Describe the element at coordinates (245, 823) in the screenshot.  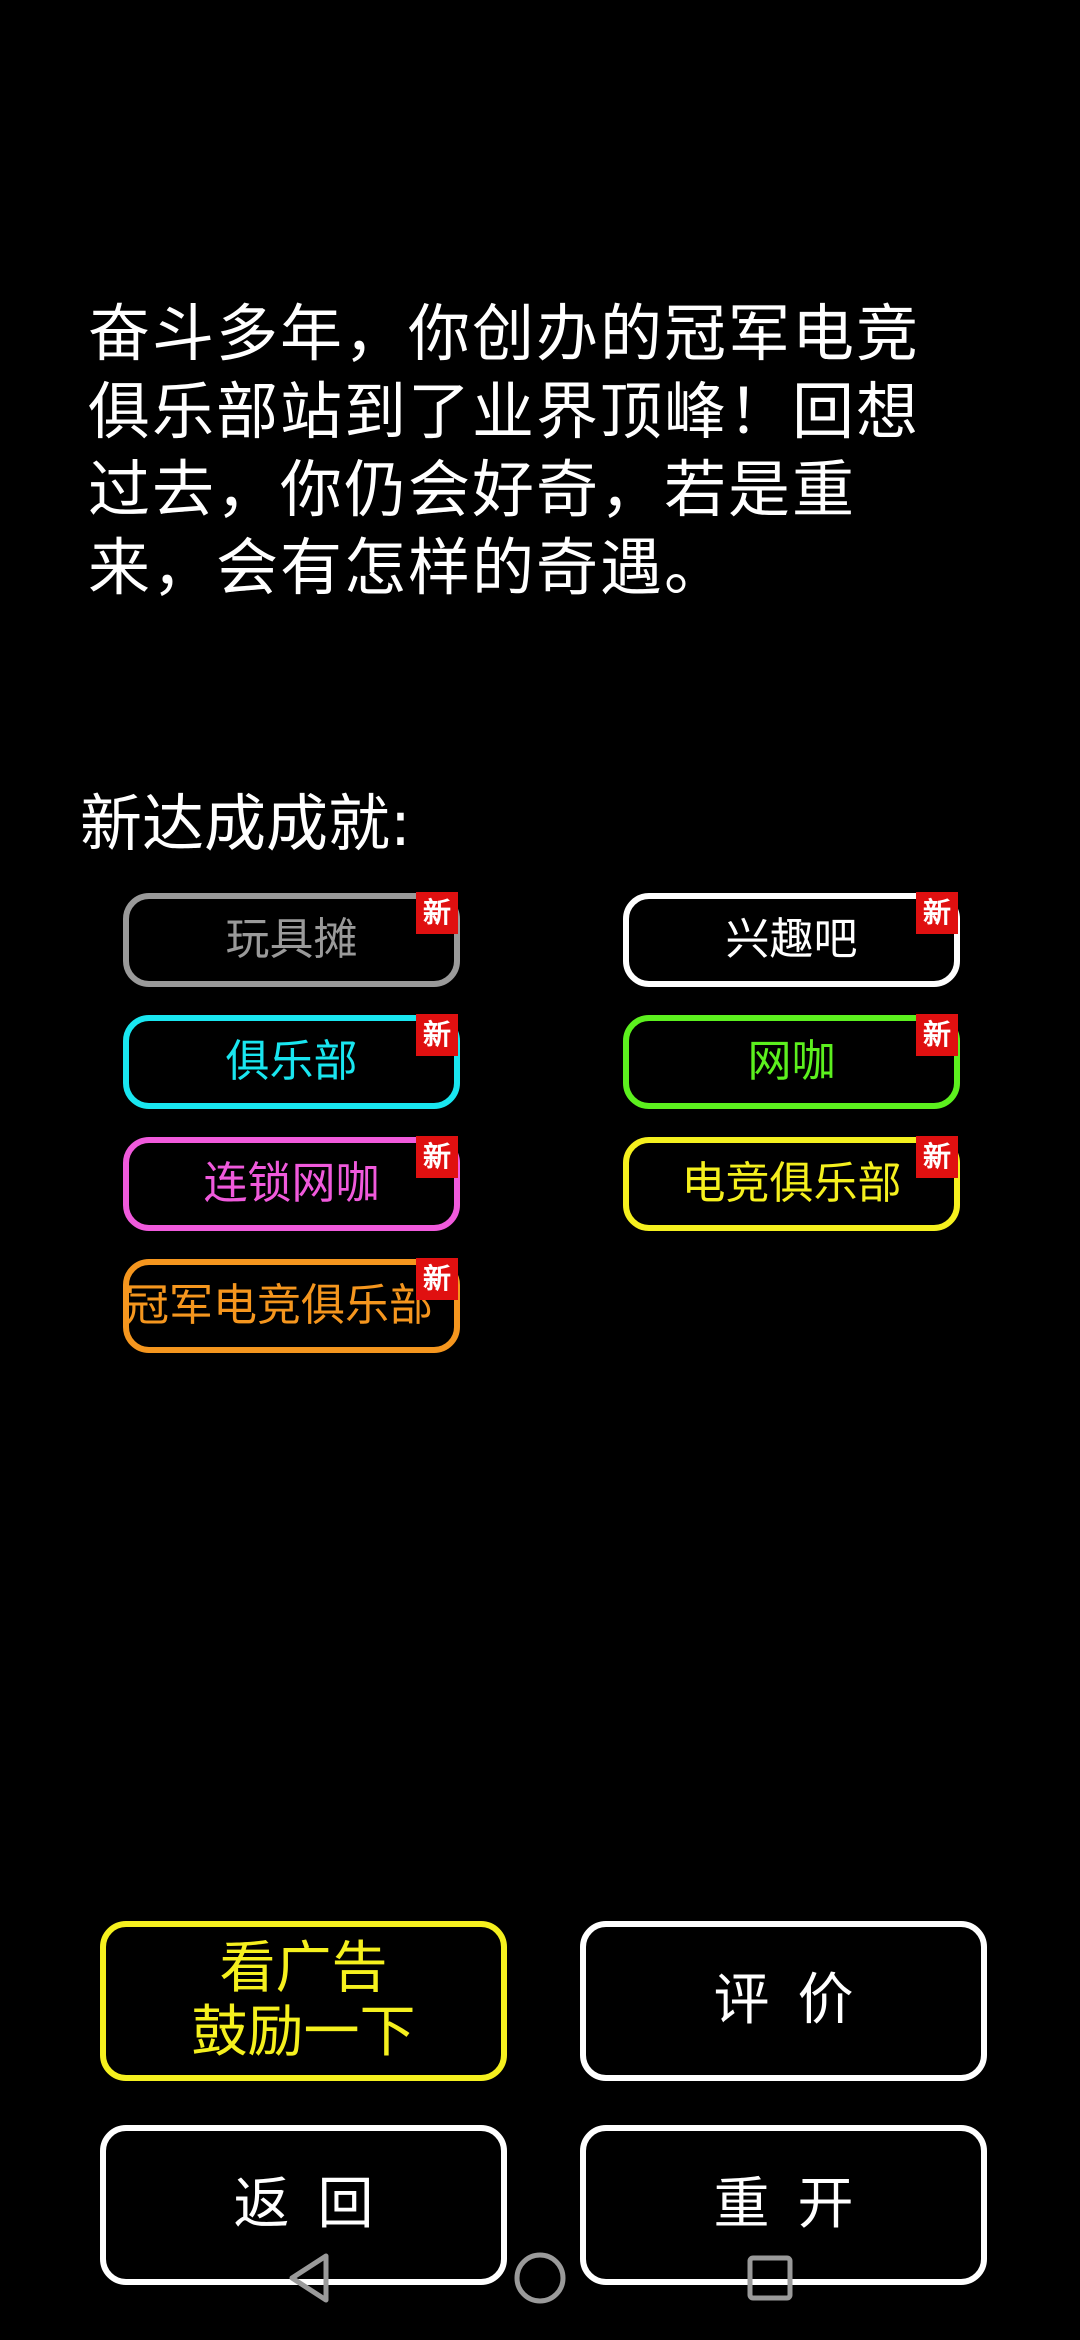
I see `achievements-title: 新达成成就:` at that location.